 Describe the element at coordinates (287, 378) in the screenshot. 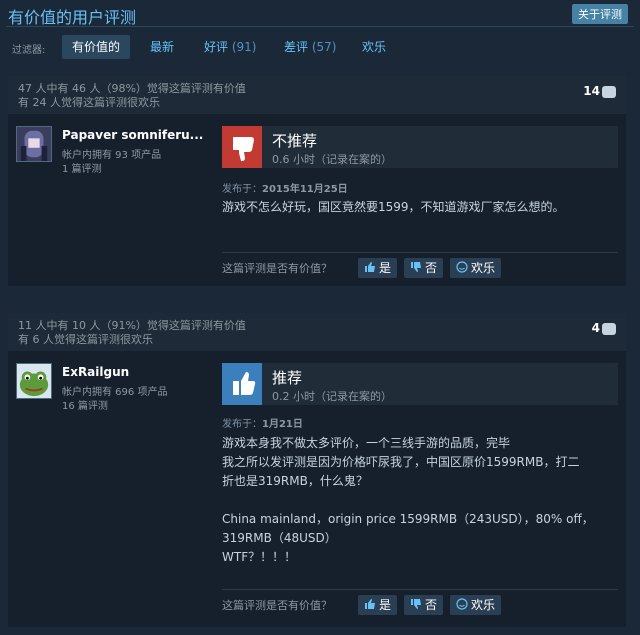

I see `verdict-label: 推荐` at that location.